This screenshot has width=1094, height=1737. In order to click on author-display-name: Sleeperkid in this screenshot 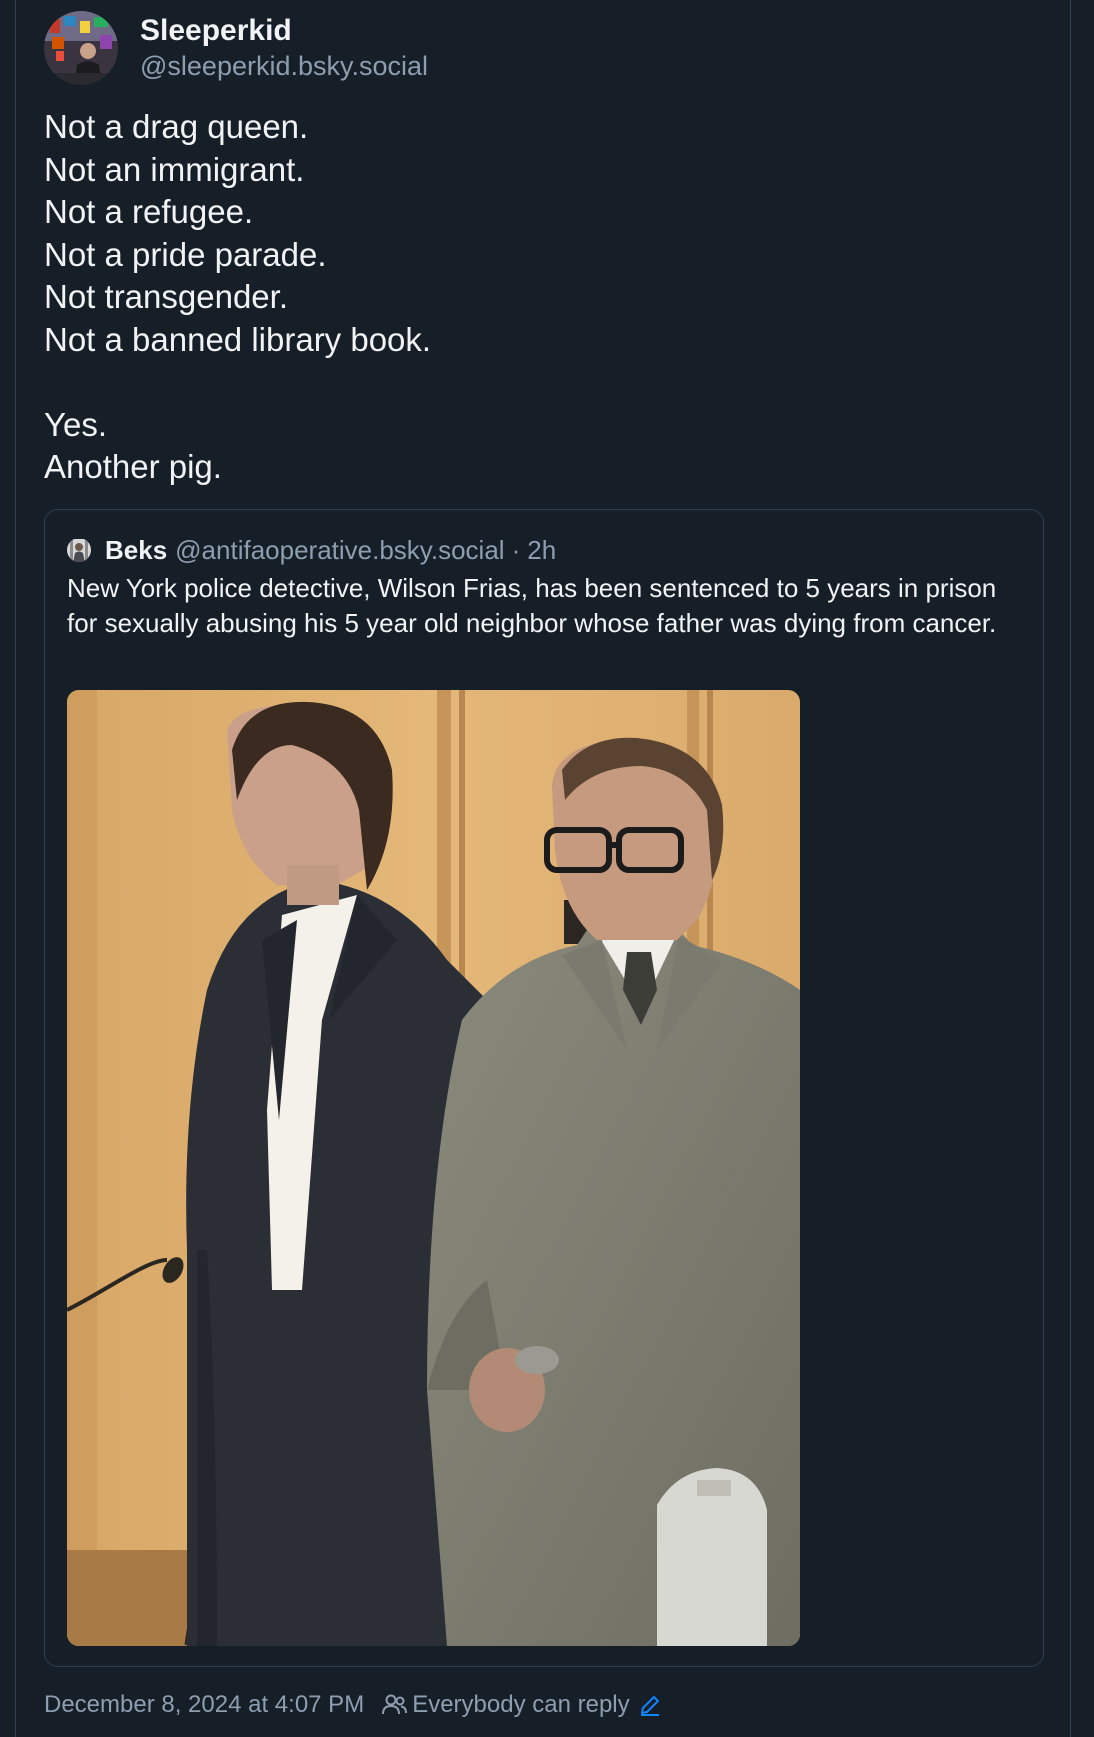, I will do `click(284, 31)`.